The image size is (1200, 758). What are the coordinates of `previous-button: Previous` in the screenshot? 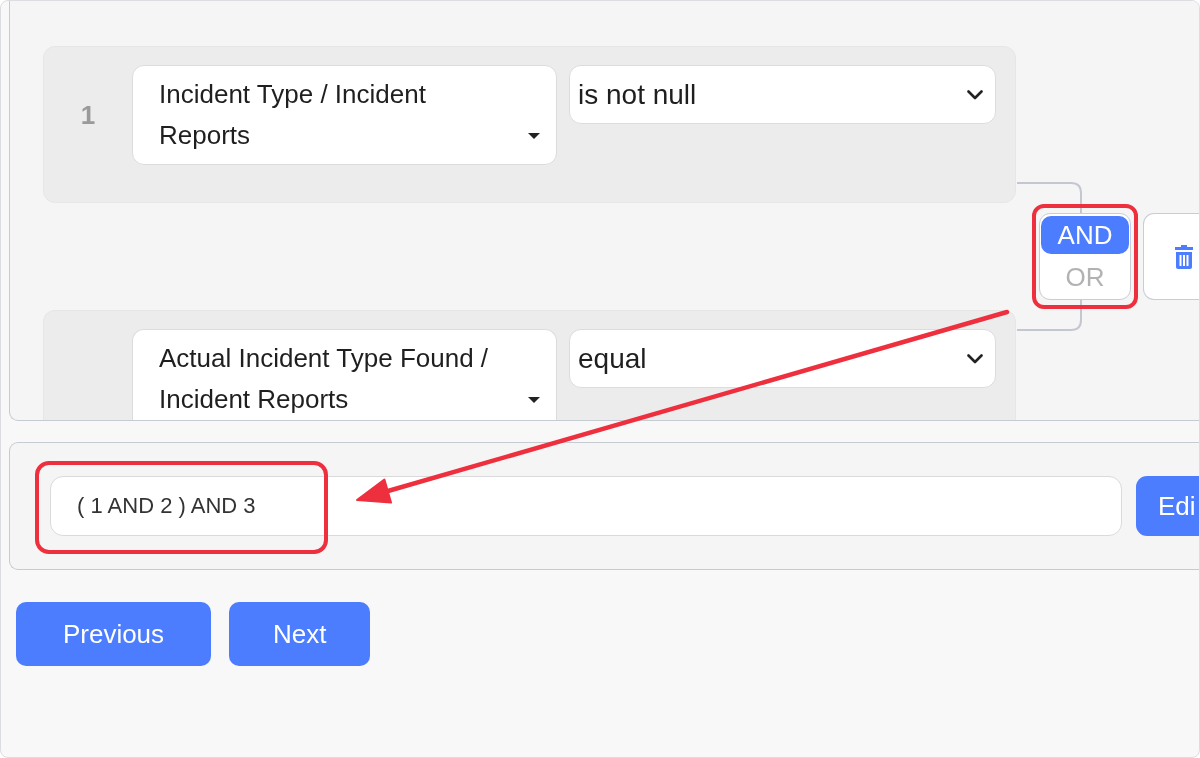 It's located at (113, 634).